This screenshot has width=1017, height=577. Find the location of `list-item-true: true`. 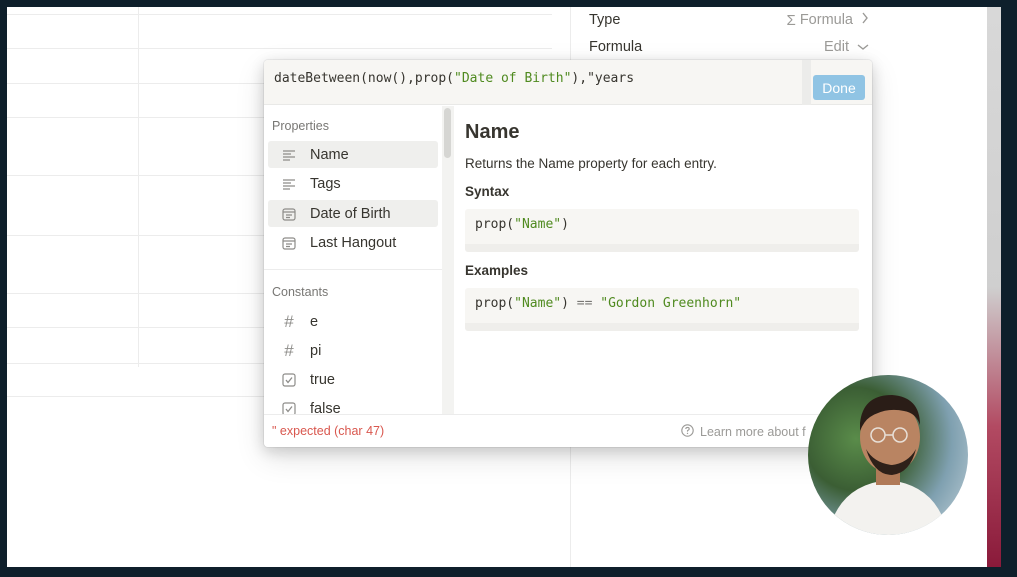

list-item-true: true is located at coordinates (353, 379).